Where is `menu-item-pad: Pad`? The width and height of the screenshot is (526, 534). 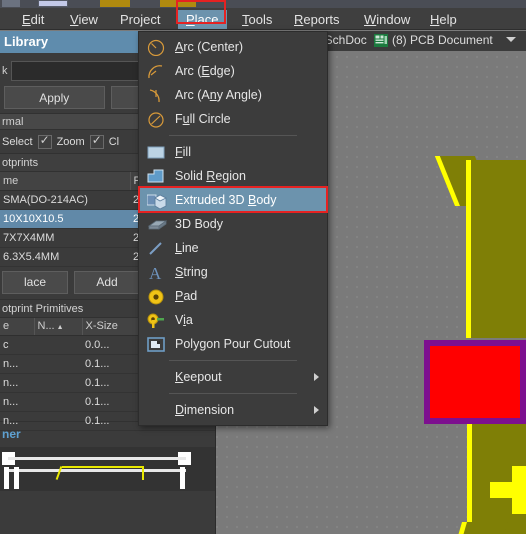 menu-item-pad: Pad is located at coordinates (233, 296).